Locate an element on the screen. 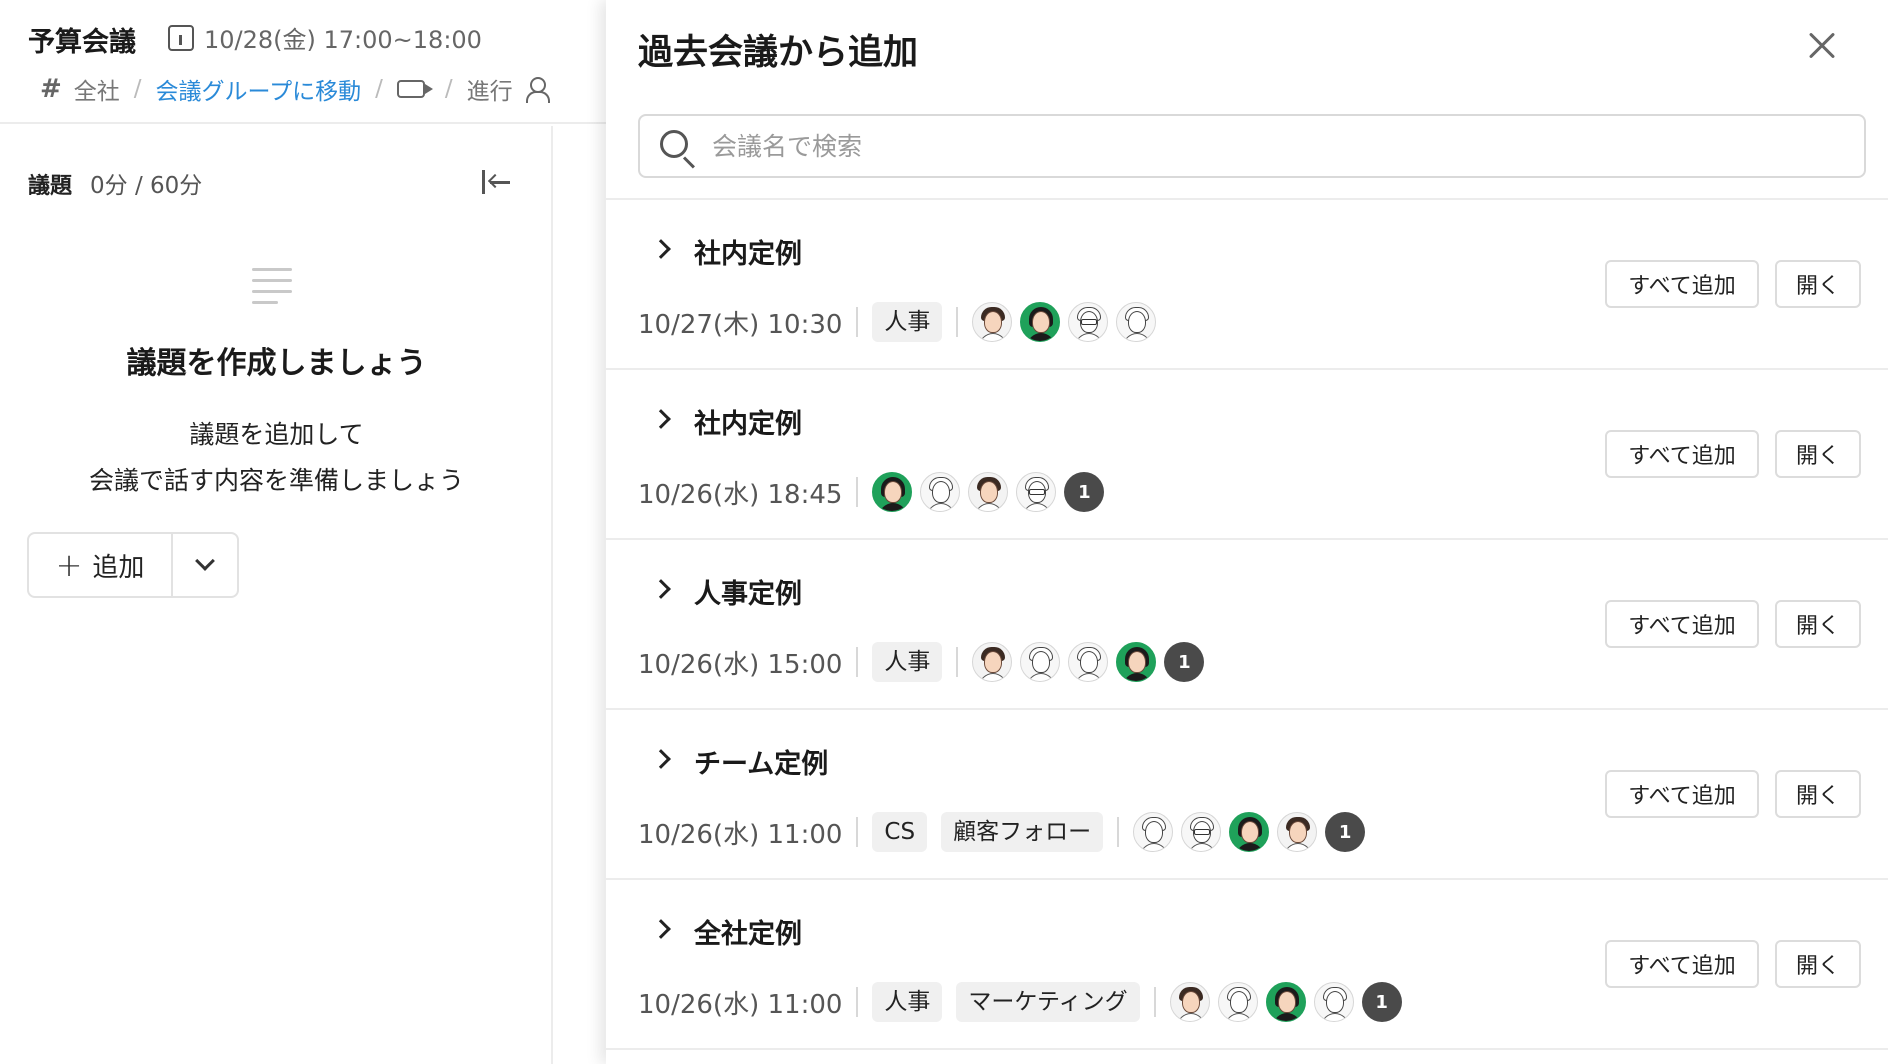 The image size is (1888, 1064). meeting-date: 10/26(水) 11:00 is located at coordinates (740, 834).